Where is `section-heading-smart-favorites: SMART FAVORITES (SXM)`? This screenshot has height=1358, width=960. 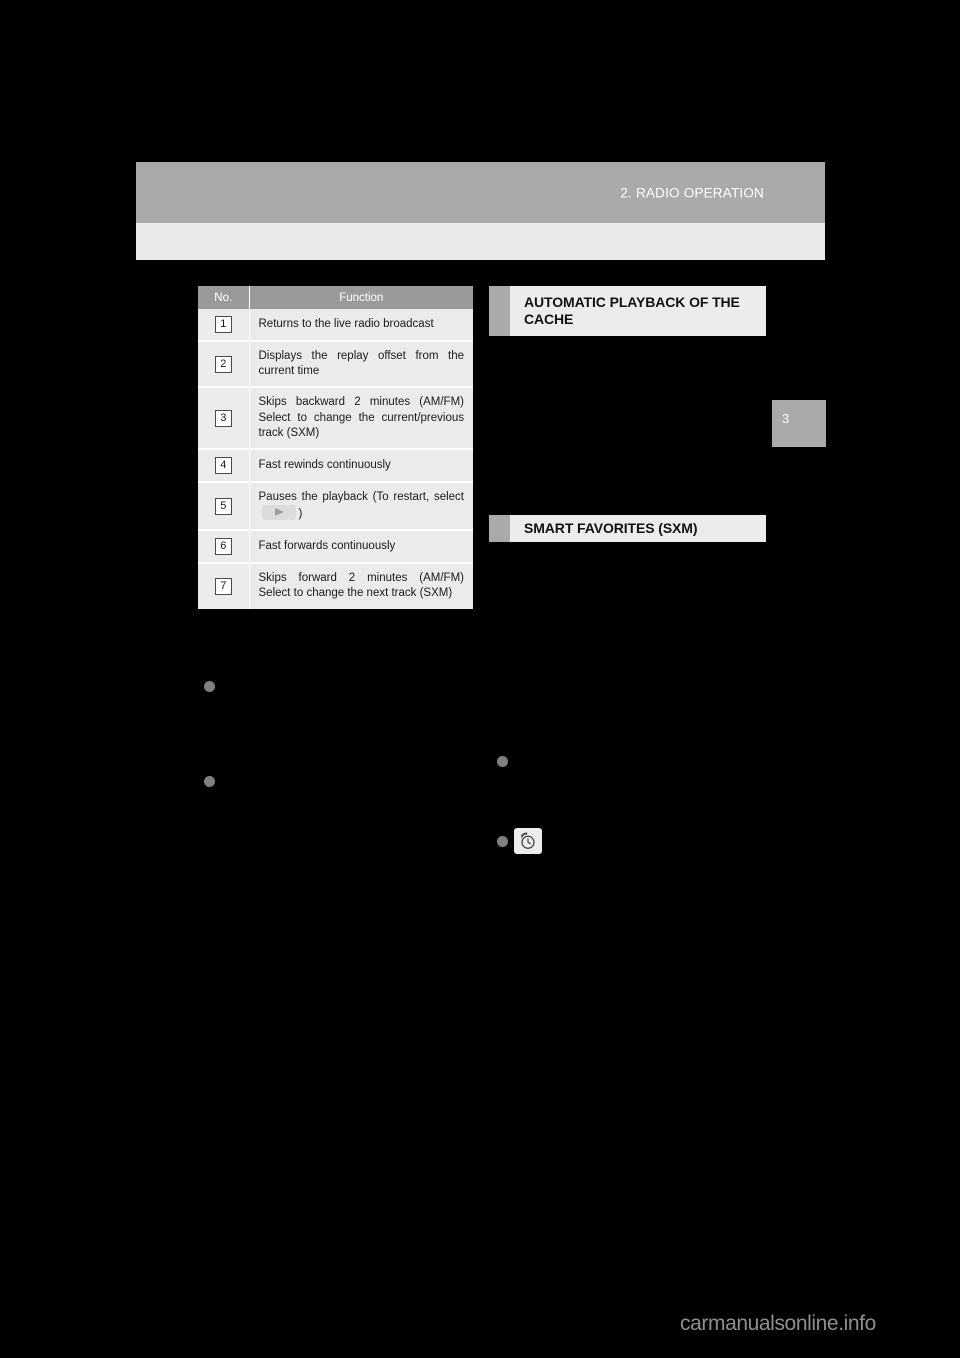
section-heading-smart-favorites: SMART FAVORITES (SXM) is located at coordinates (627, 529).